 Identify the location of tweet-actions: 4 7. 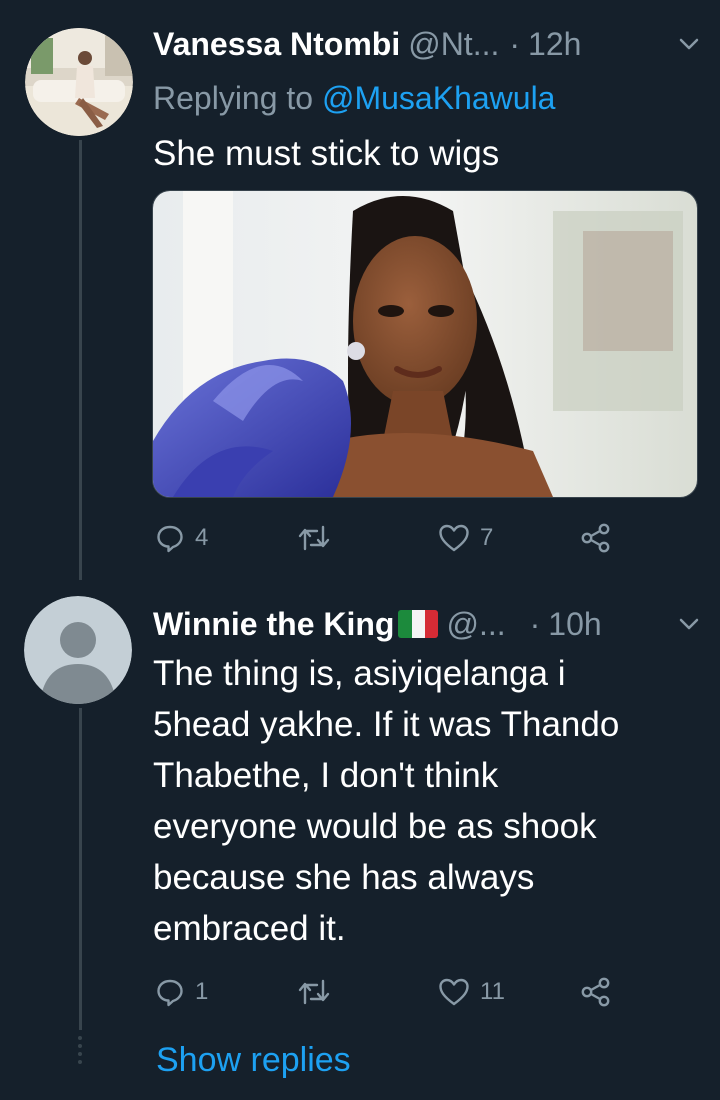
(390, 538).